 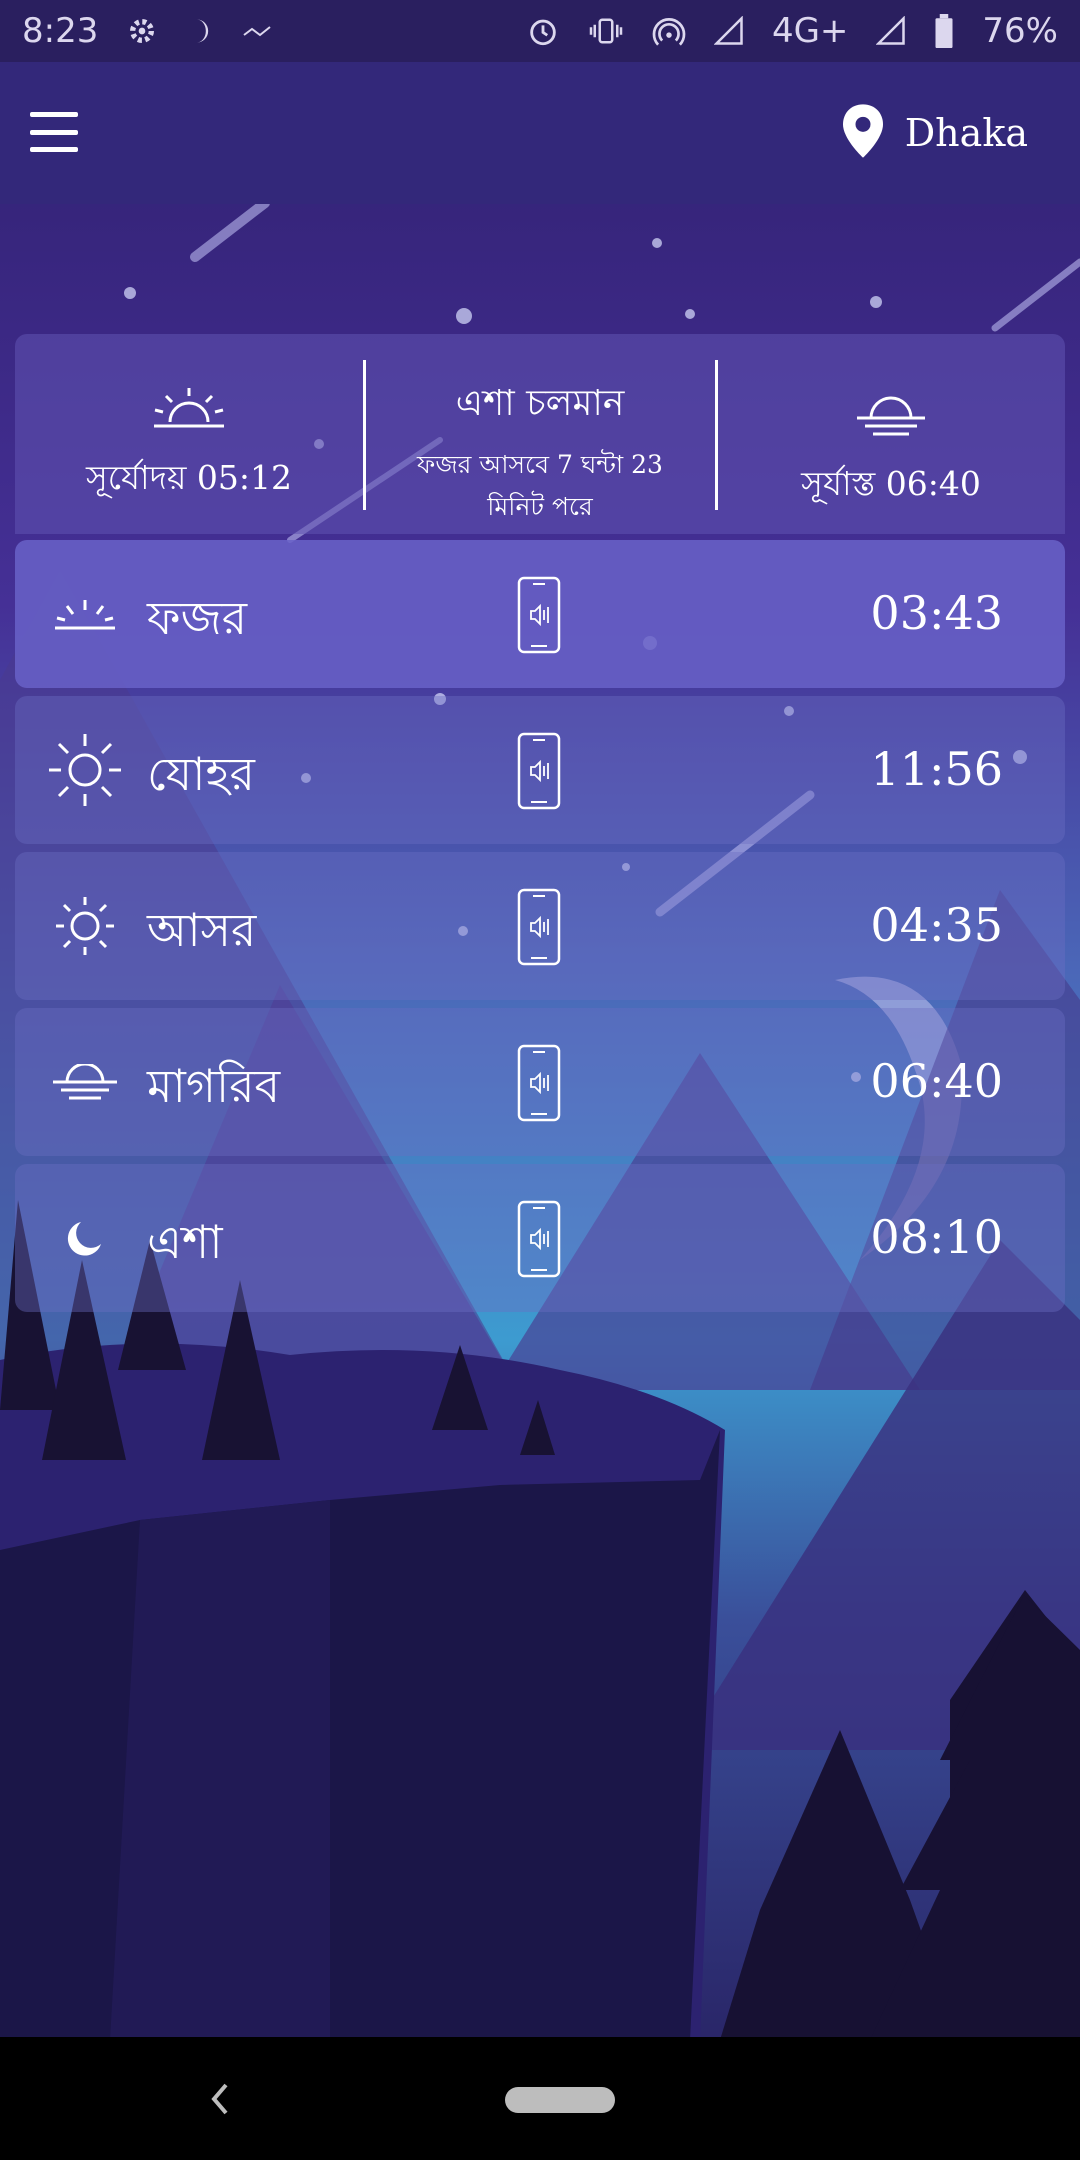 I want to click on prayer-name: যোহর, so click(x=201, y=774).